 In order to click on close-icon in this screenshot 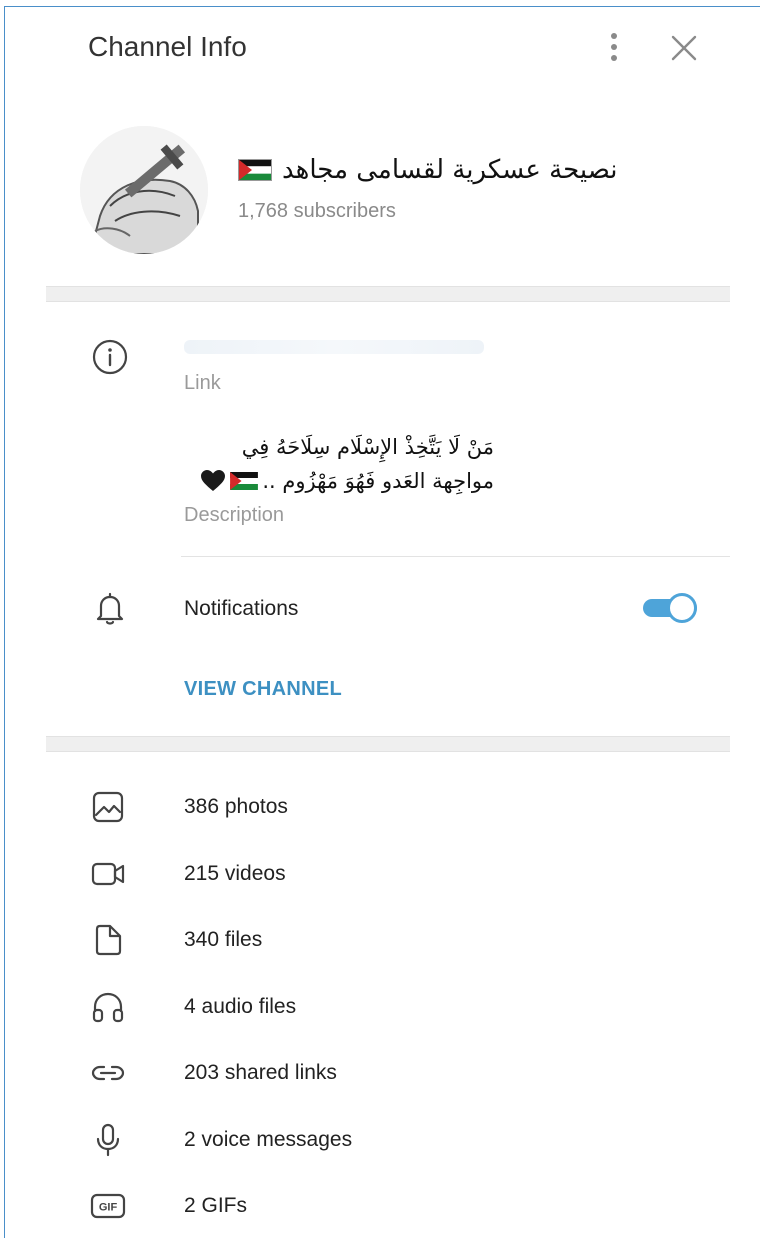, I will do `click(684, 48)`.